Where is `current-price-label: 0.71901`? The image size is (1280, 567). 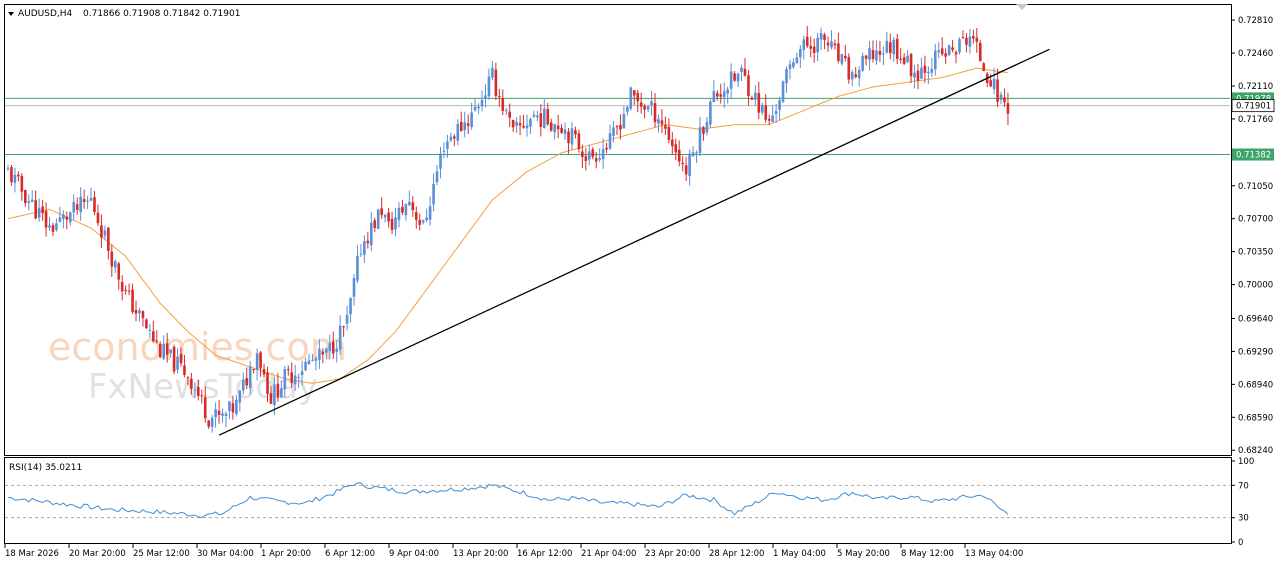
current-price-label: 0.71901 is located at coordinates (1253, 107).